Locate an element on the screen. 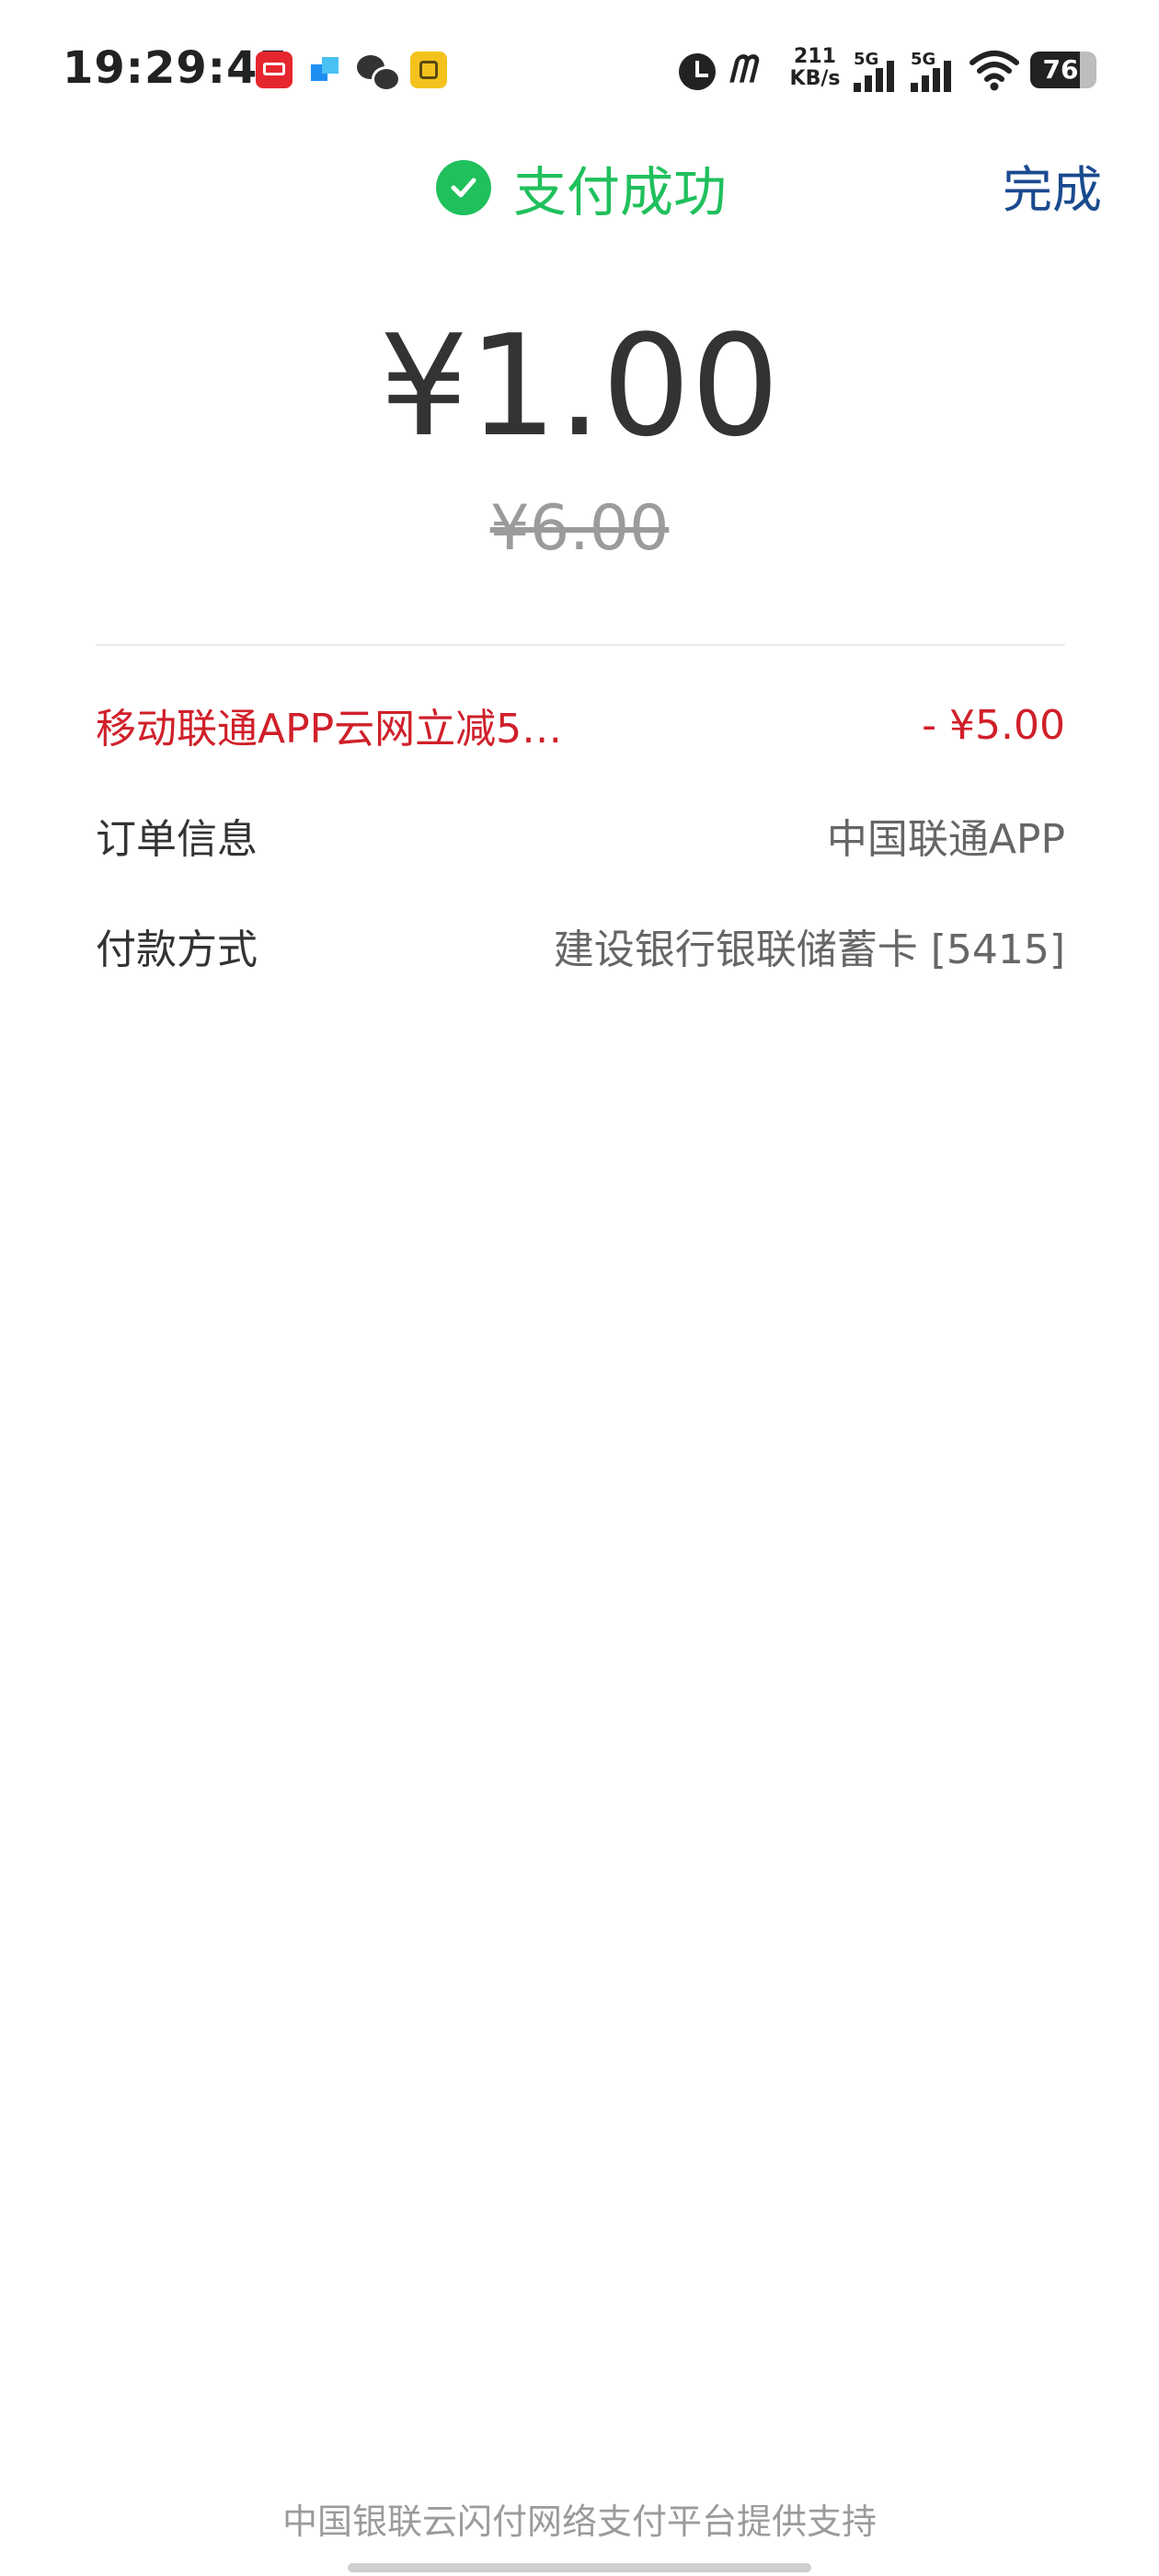 Image resolution: width=1159 pixels, height=2576 pixels. m-icon: ᗰ is located at coordinates (742, 70).